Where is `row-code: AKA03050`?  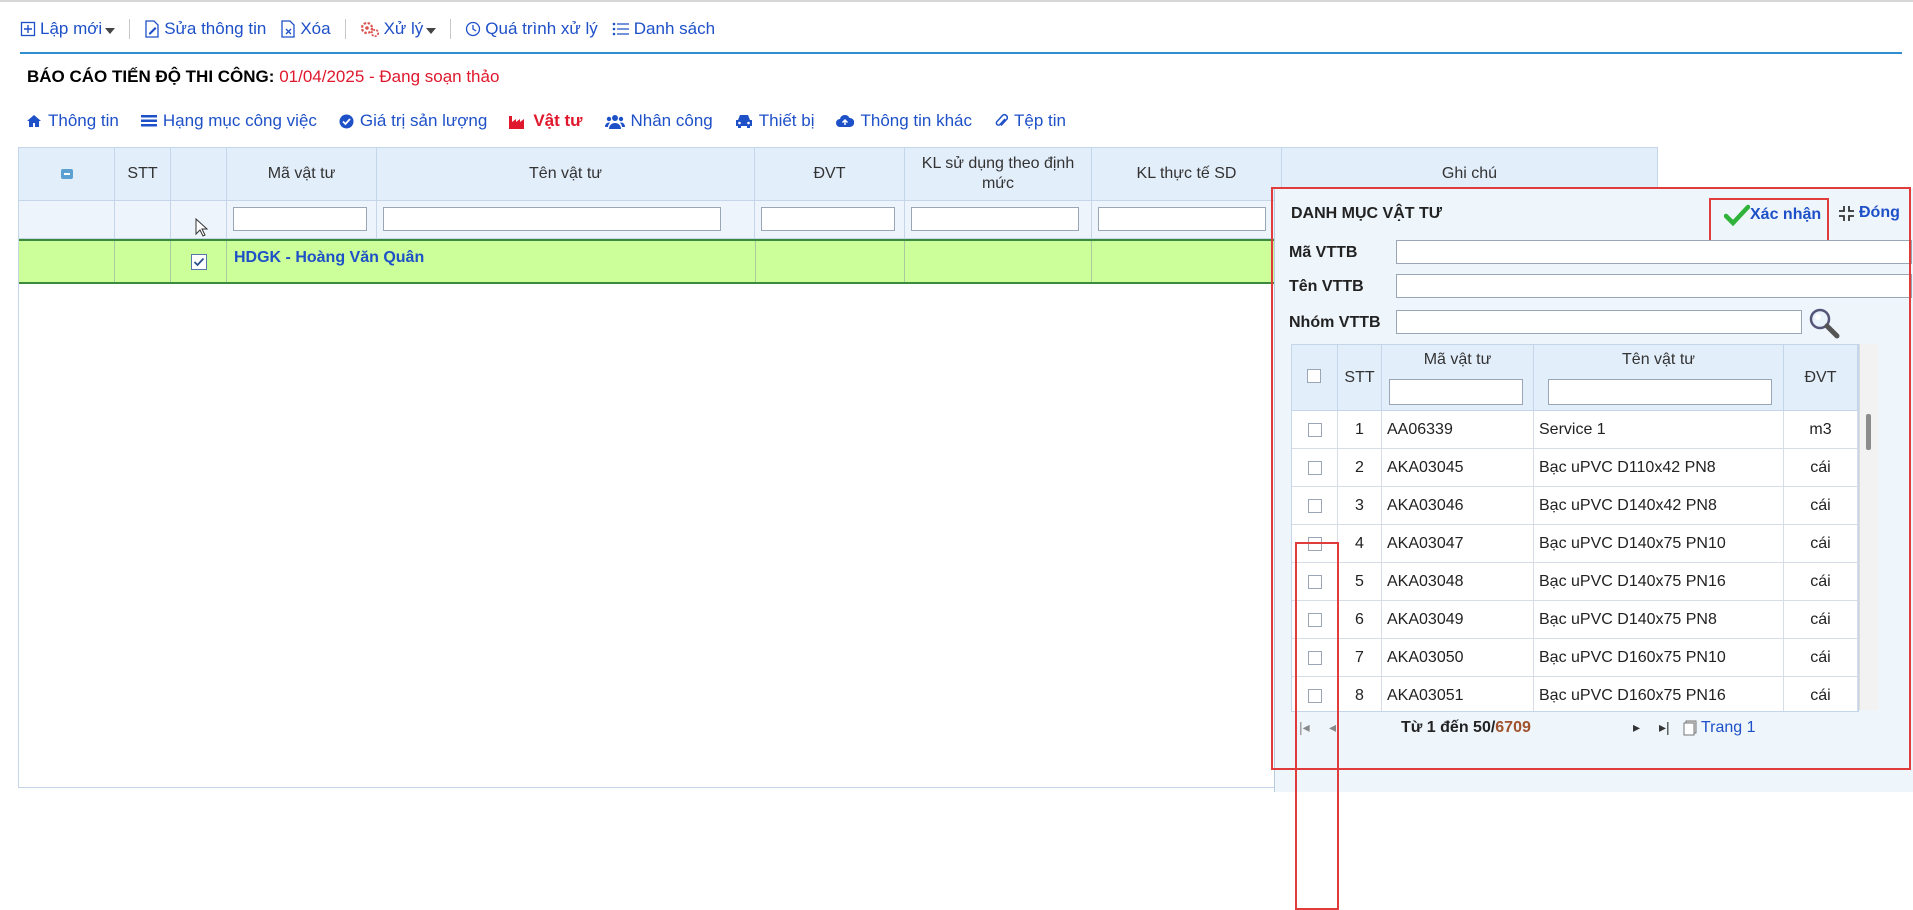
row-code: AKA03050 is located at coordinates (1458, 657).